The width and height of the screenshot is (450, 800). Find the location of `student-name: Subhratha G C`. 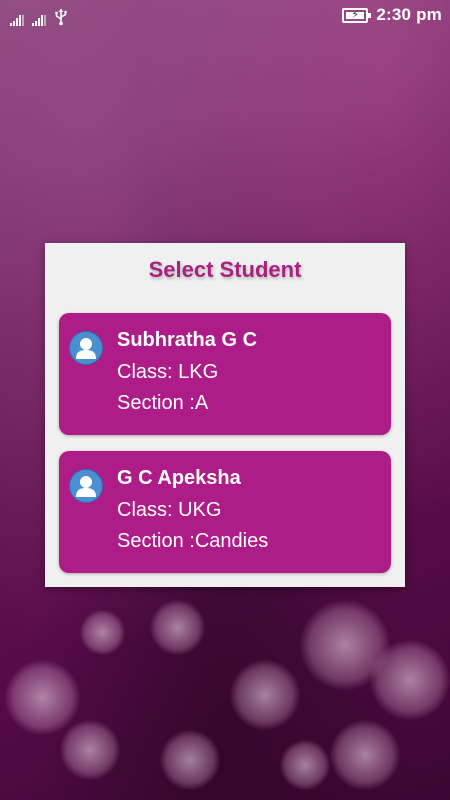

student-name: Subhratha G C is located at coordinates (187, 340).